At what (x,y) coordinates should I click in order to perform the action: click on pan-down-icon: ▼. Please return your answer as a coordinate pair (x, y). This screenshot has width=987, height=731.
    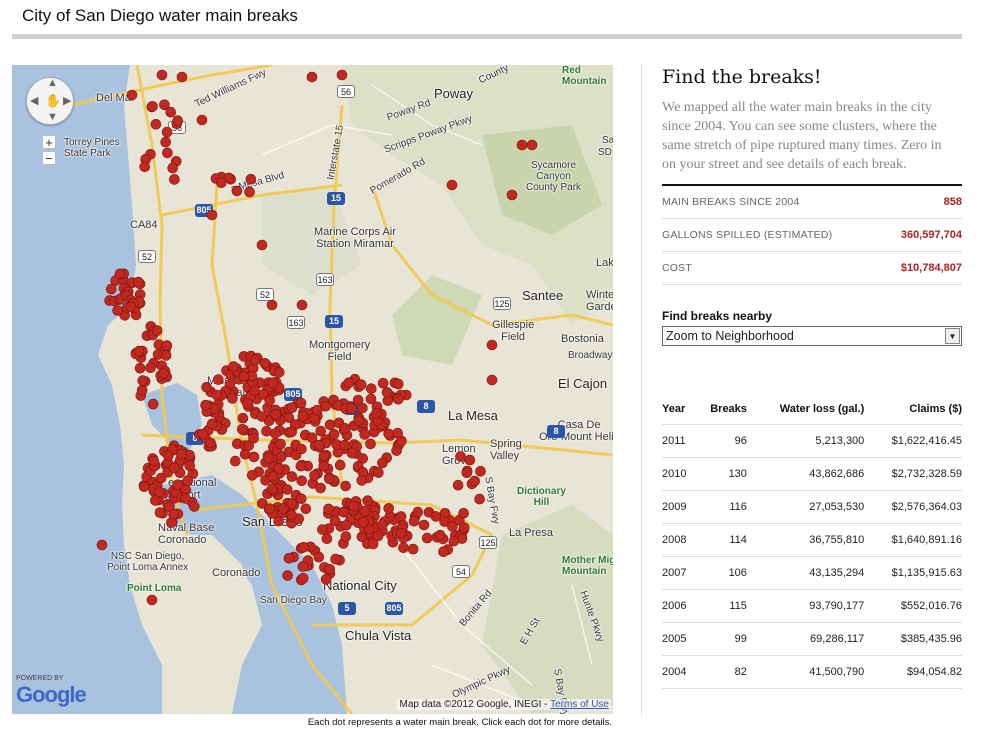
    Looking at the image, I should click on (52, 117).